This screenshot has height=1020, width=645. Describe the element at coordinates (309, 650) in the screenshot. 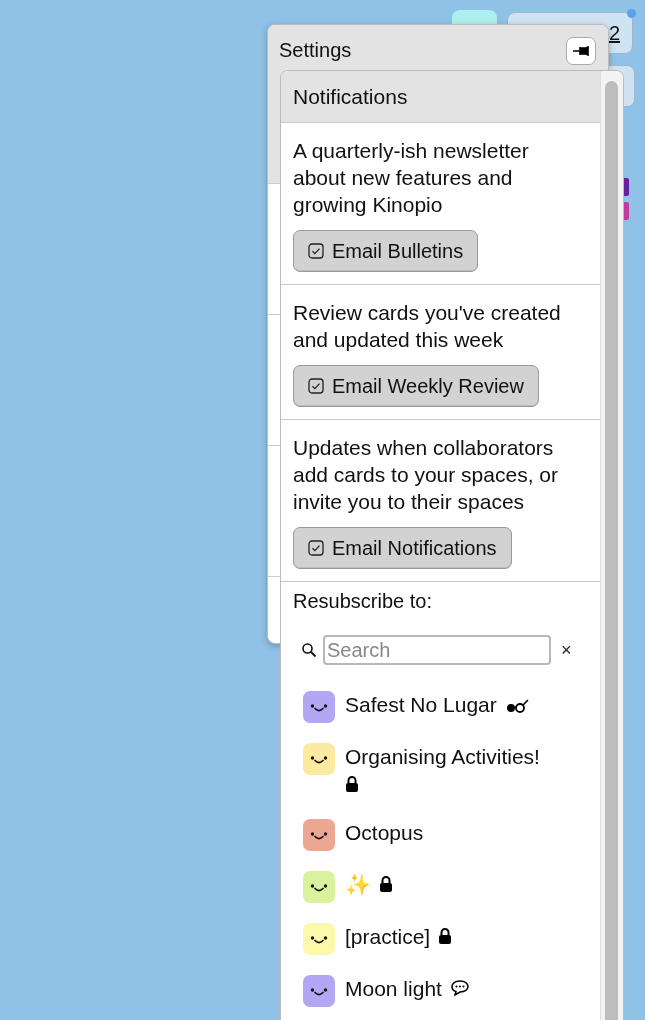

I see `search-icon` at that location.